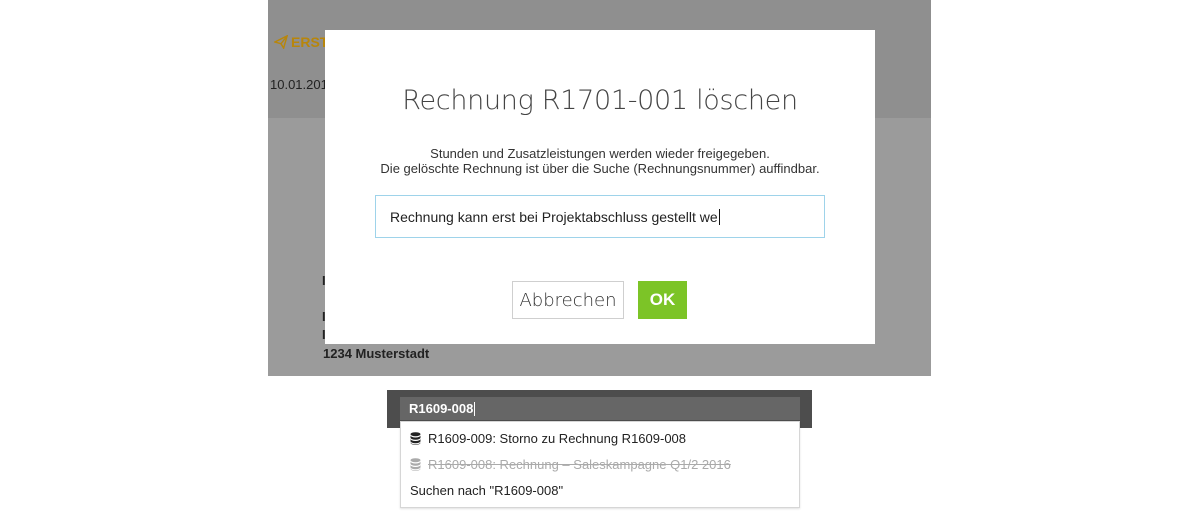 The image size is (1200, 524). Describe the element at coordinates (299, 84) in the screenshot. I see `document-date: 10.01.201` at that location.